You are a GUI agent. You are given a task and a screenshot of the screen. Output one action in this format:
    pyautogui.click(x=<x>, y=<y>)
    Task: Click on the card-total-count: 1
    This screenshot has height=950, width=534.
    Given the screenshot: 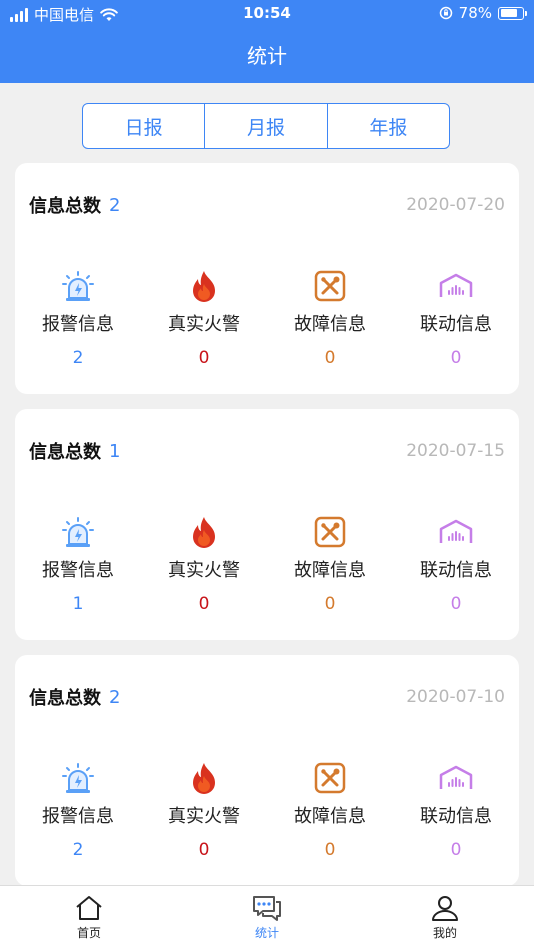 What is the action you would take?
    pyautogui.click(x=115, y=451)
    